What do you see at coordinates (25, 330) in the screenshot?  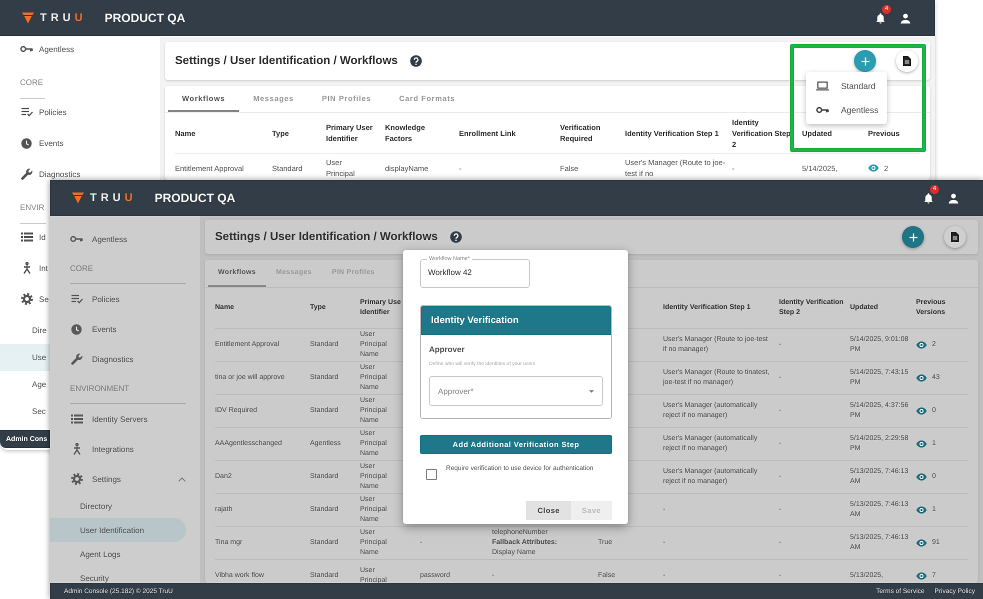 I see `nav-item: Dire` at bounding box center [25, 330].